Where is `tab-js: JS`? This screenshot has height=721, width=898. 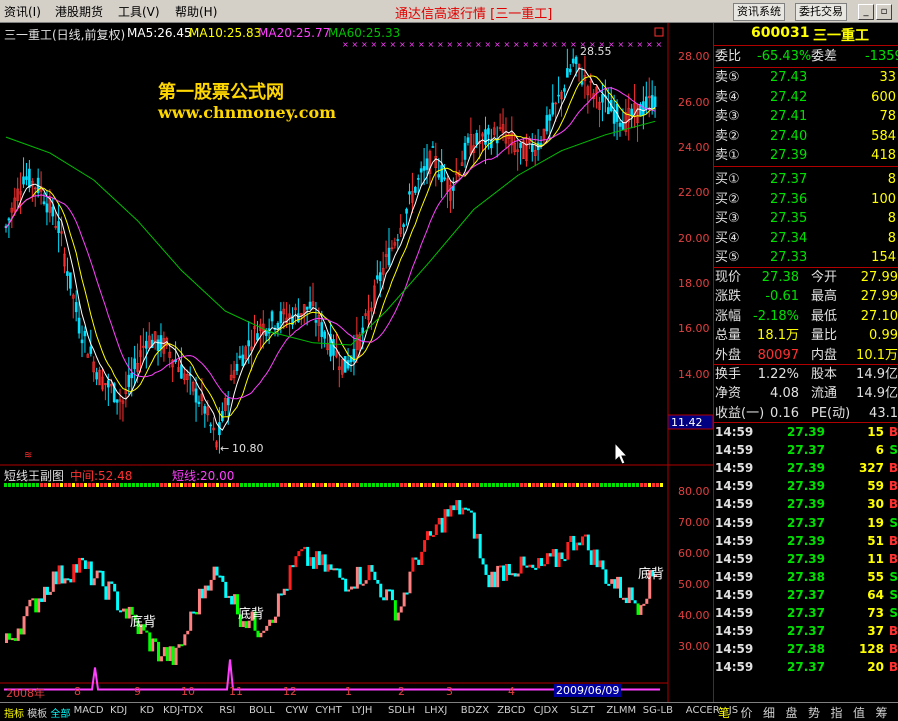
tab-js: JS is located at coordinates (733, 710).